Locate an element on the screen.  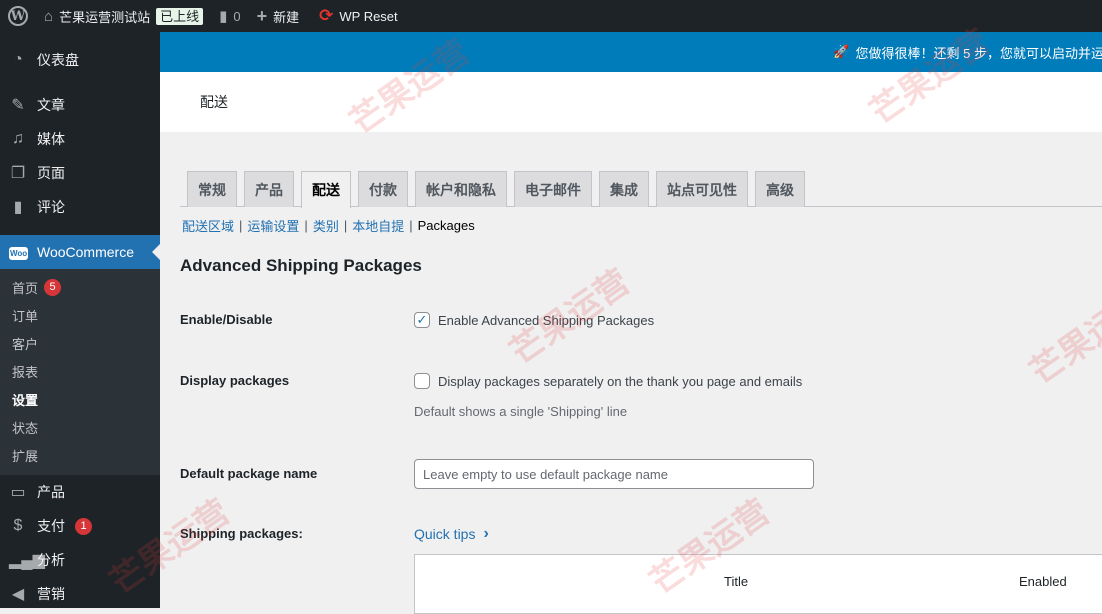
sidebar-item-media: ♫ 媒体 is located at coordinates (80, 139).